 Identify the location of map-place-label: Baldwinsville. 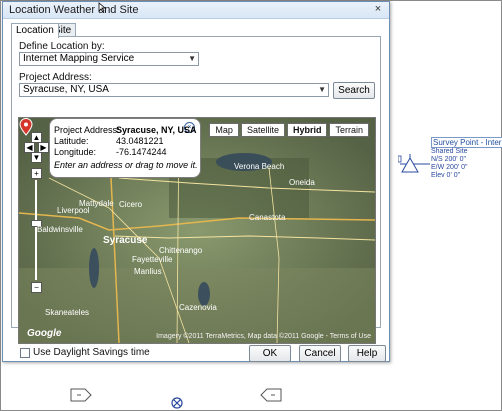
(60, 229).